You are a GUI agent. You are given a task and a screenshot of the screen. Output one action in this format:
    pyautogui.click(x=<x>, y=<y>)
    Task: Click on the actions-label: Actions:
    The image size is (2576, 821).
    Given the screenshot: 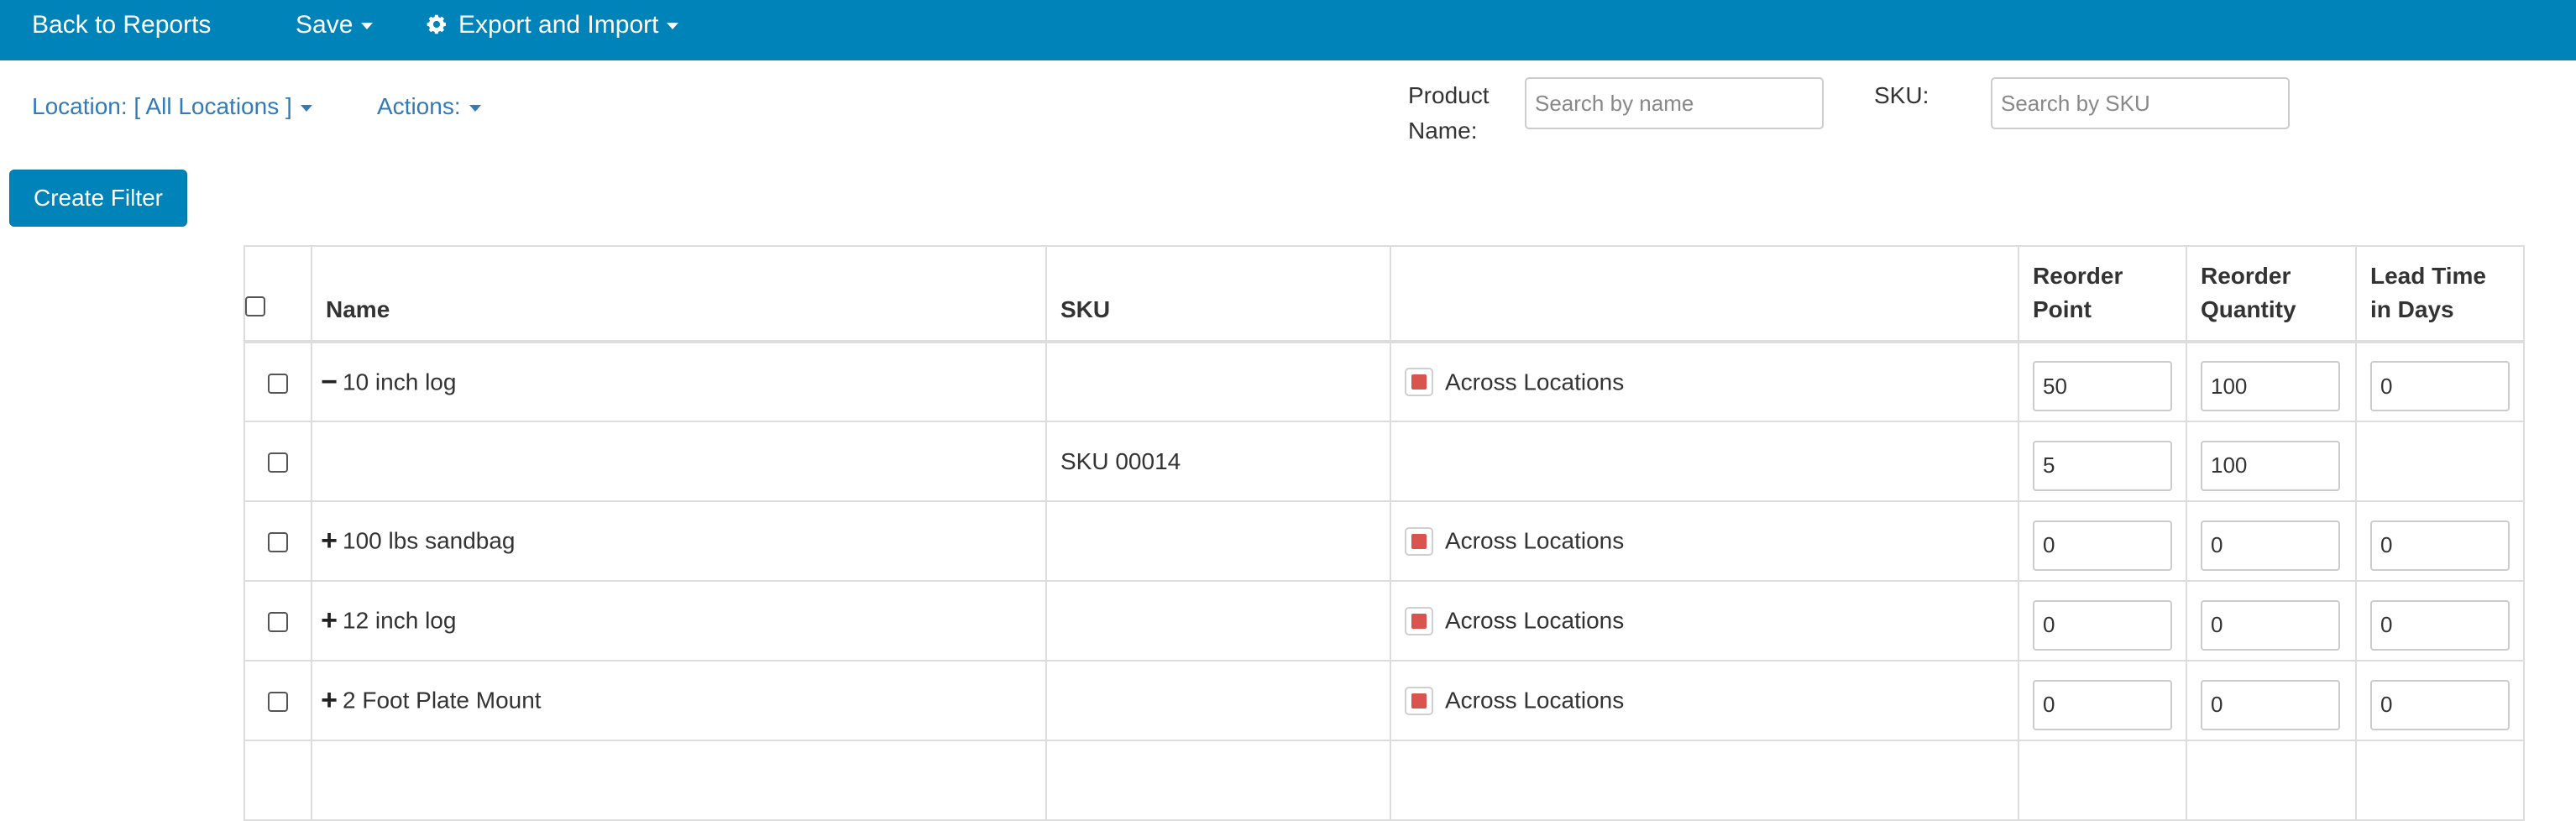 What is the action you would take?
    pyautogui.click(x=419, y=106)
    